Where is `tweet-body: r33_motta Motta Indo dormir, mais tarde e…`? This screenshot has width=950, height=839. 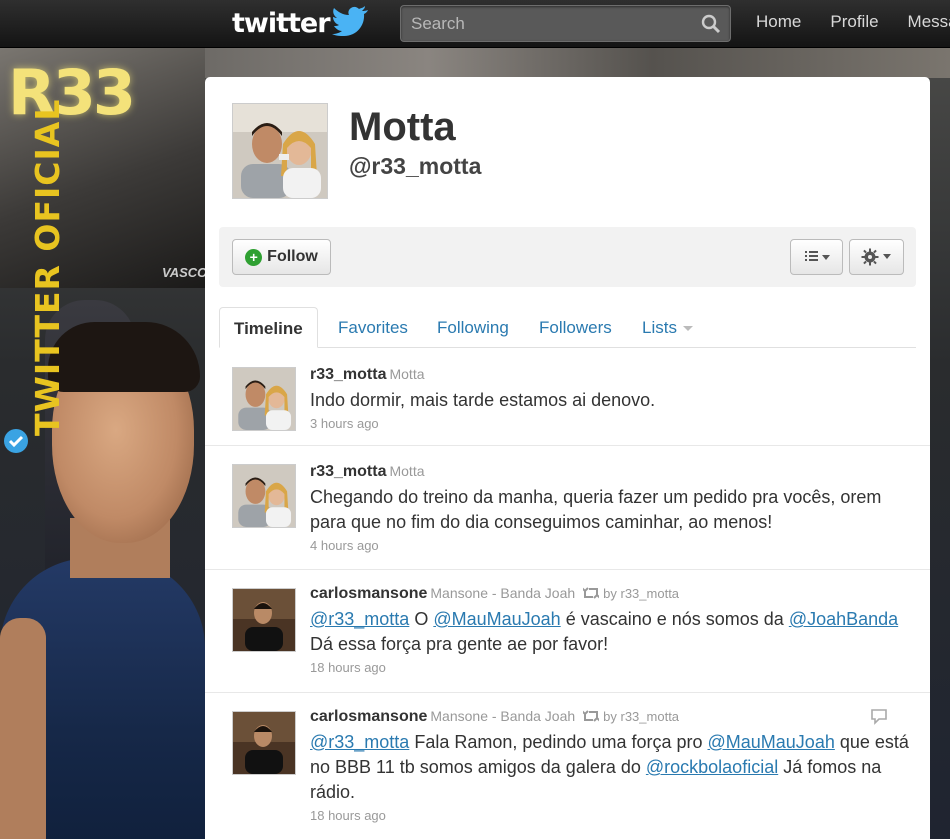
tweet-body: r33_motta Motta Indo dormir, mais tarde e… is located at coordinates (610, 398).